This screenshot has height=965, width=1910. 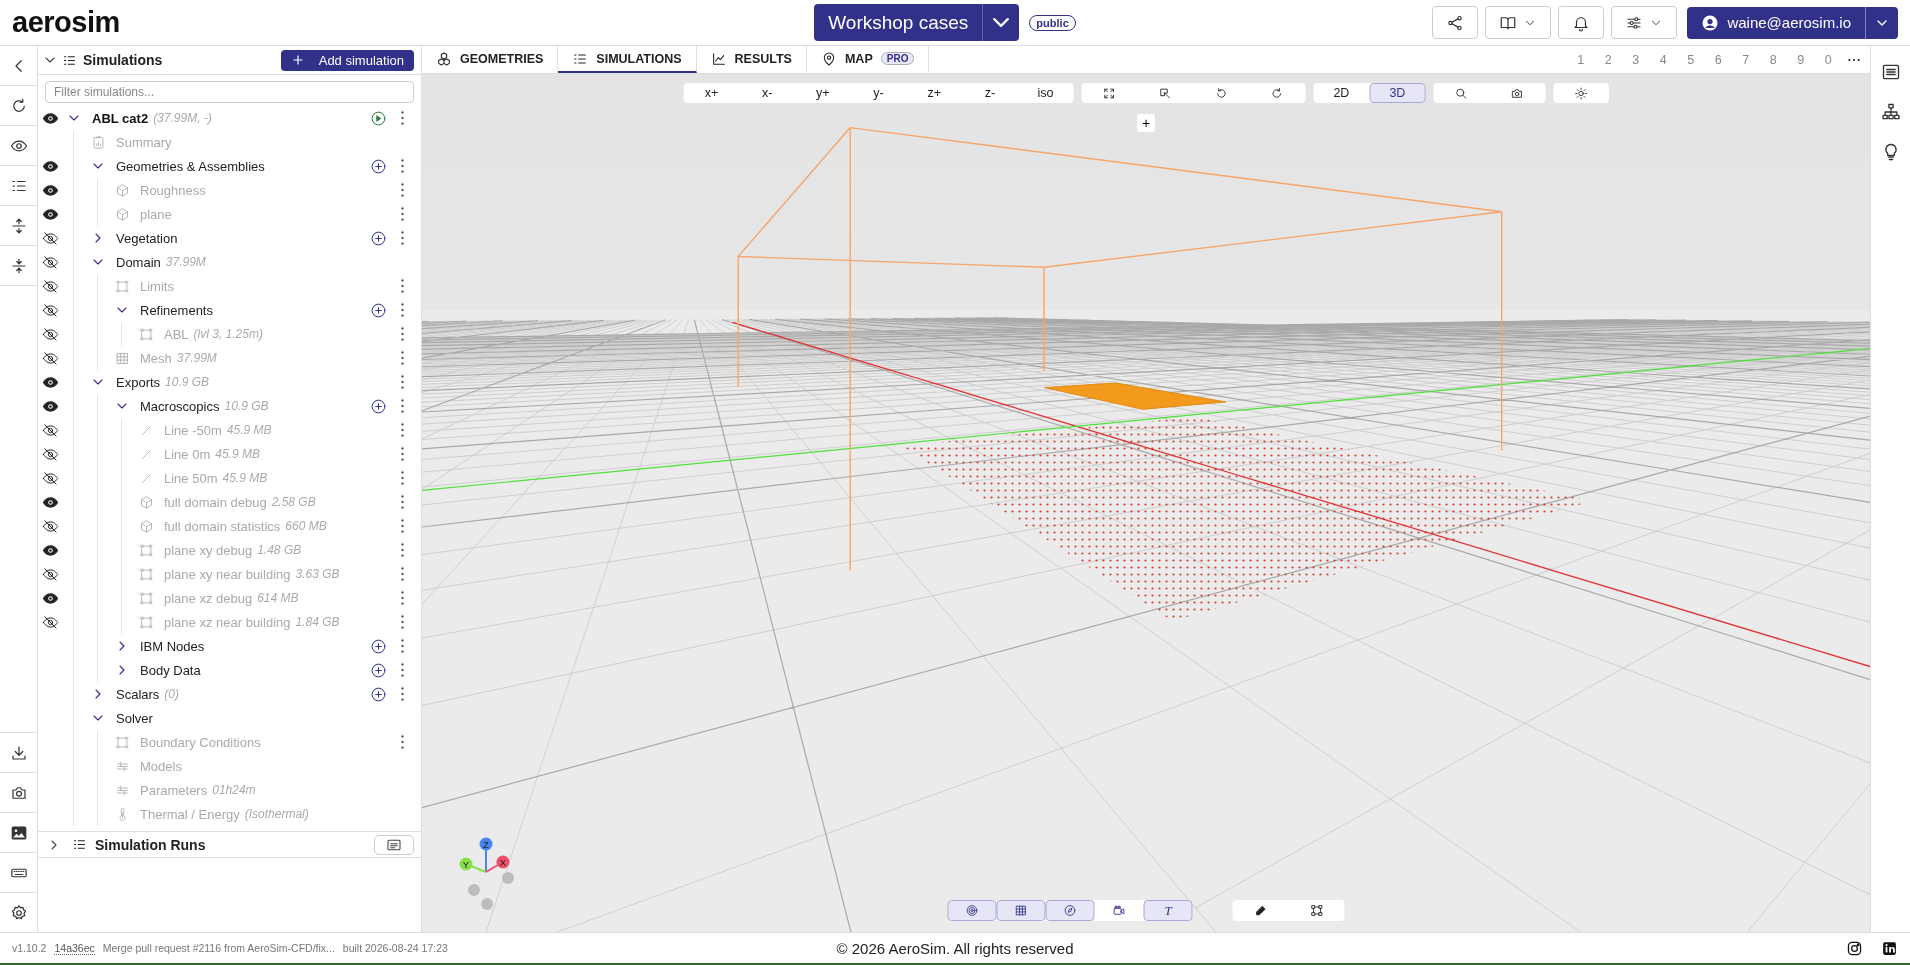 I want to click on user-menu-button: waine@aerosim.io, so click(x=1792, y=22).